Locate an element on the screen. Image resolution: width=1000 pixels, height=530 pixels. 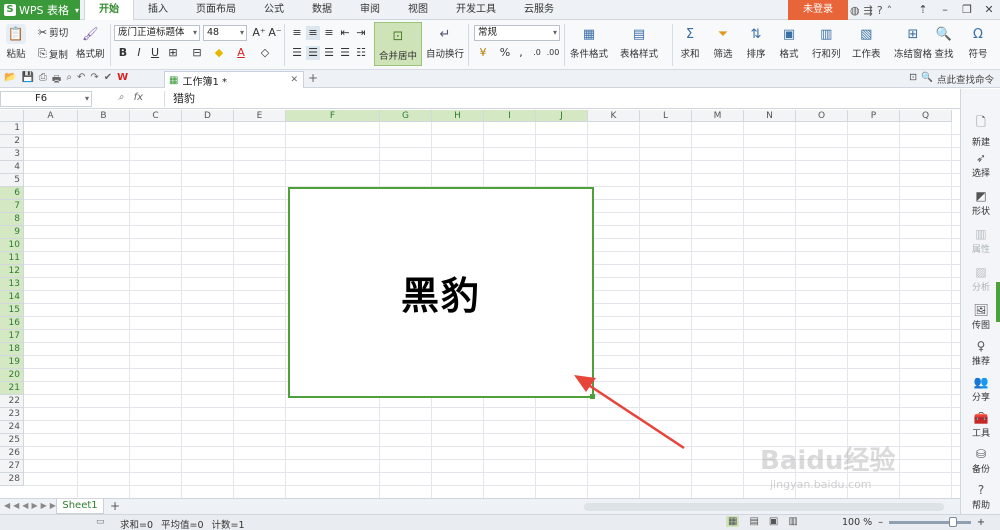
sheet-nav-arrows: ◀◀◀▶▶▶ is located at coordinates (31, 505).